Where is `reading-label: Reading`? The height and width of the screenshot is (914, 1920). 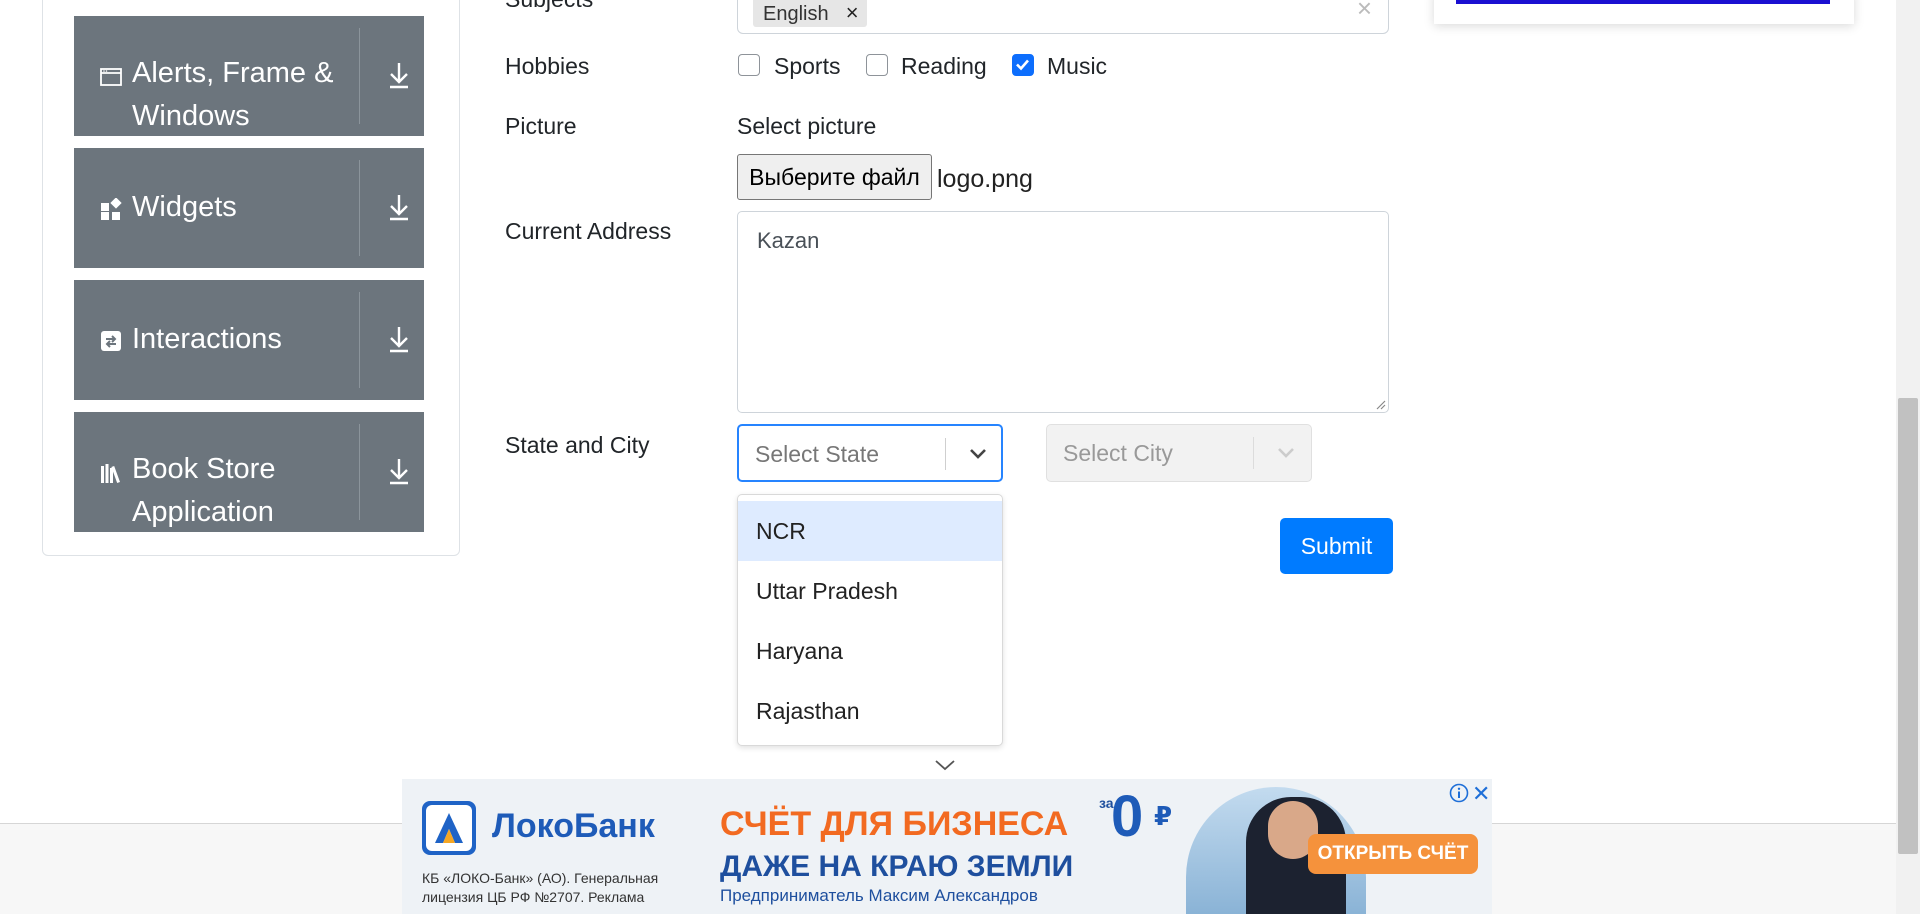 reading-label: Reading is located at coordinates (944, 66).